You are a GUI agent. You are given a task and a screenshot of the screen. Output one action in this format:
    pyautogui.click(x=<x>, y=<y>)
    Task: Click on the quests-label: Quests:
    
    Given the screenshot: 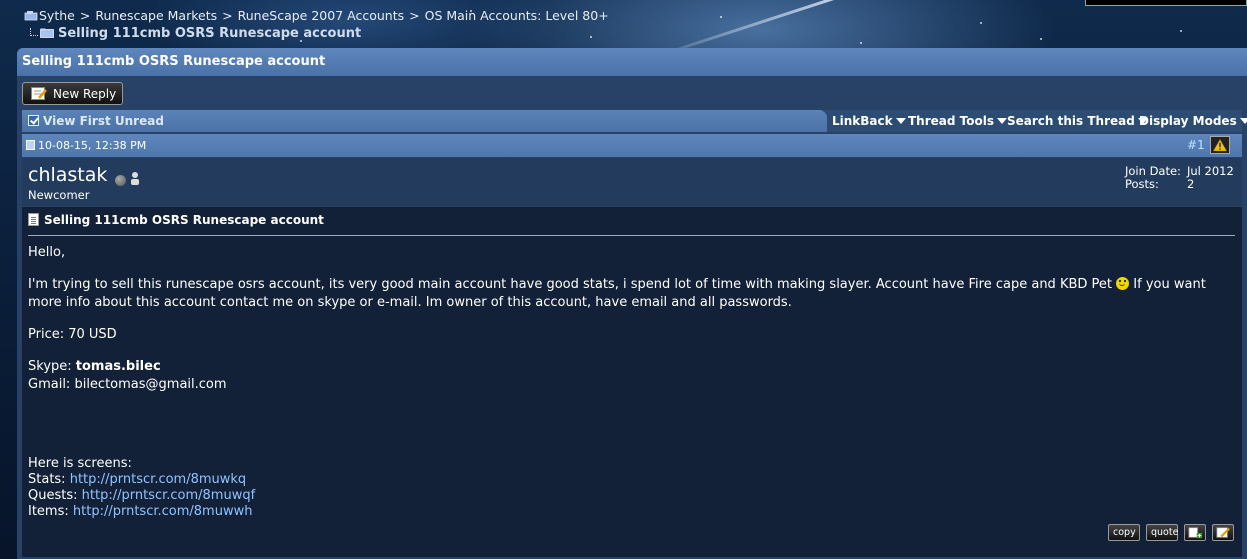 What is the action you would take?
    pyautogui.click(x=53, y=495)
    